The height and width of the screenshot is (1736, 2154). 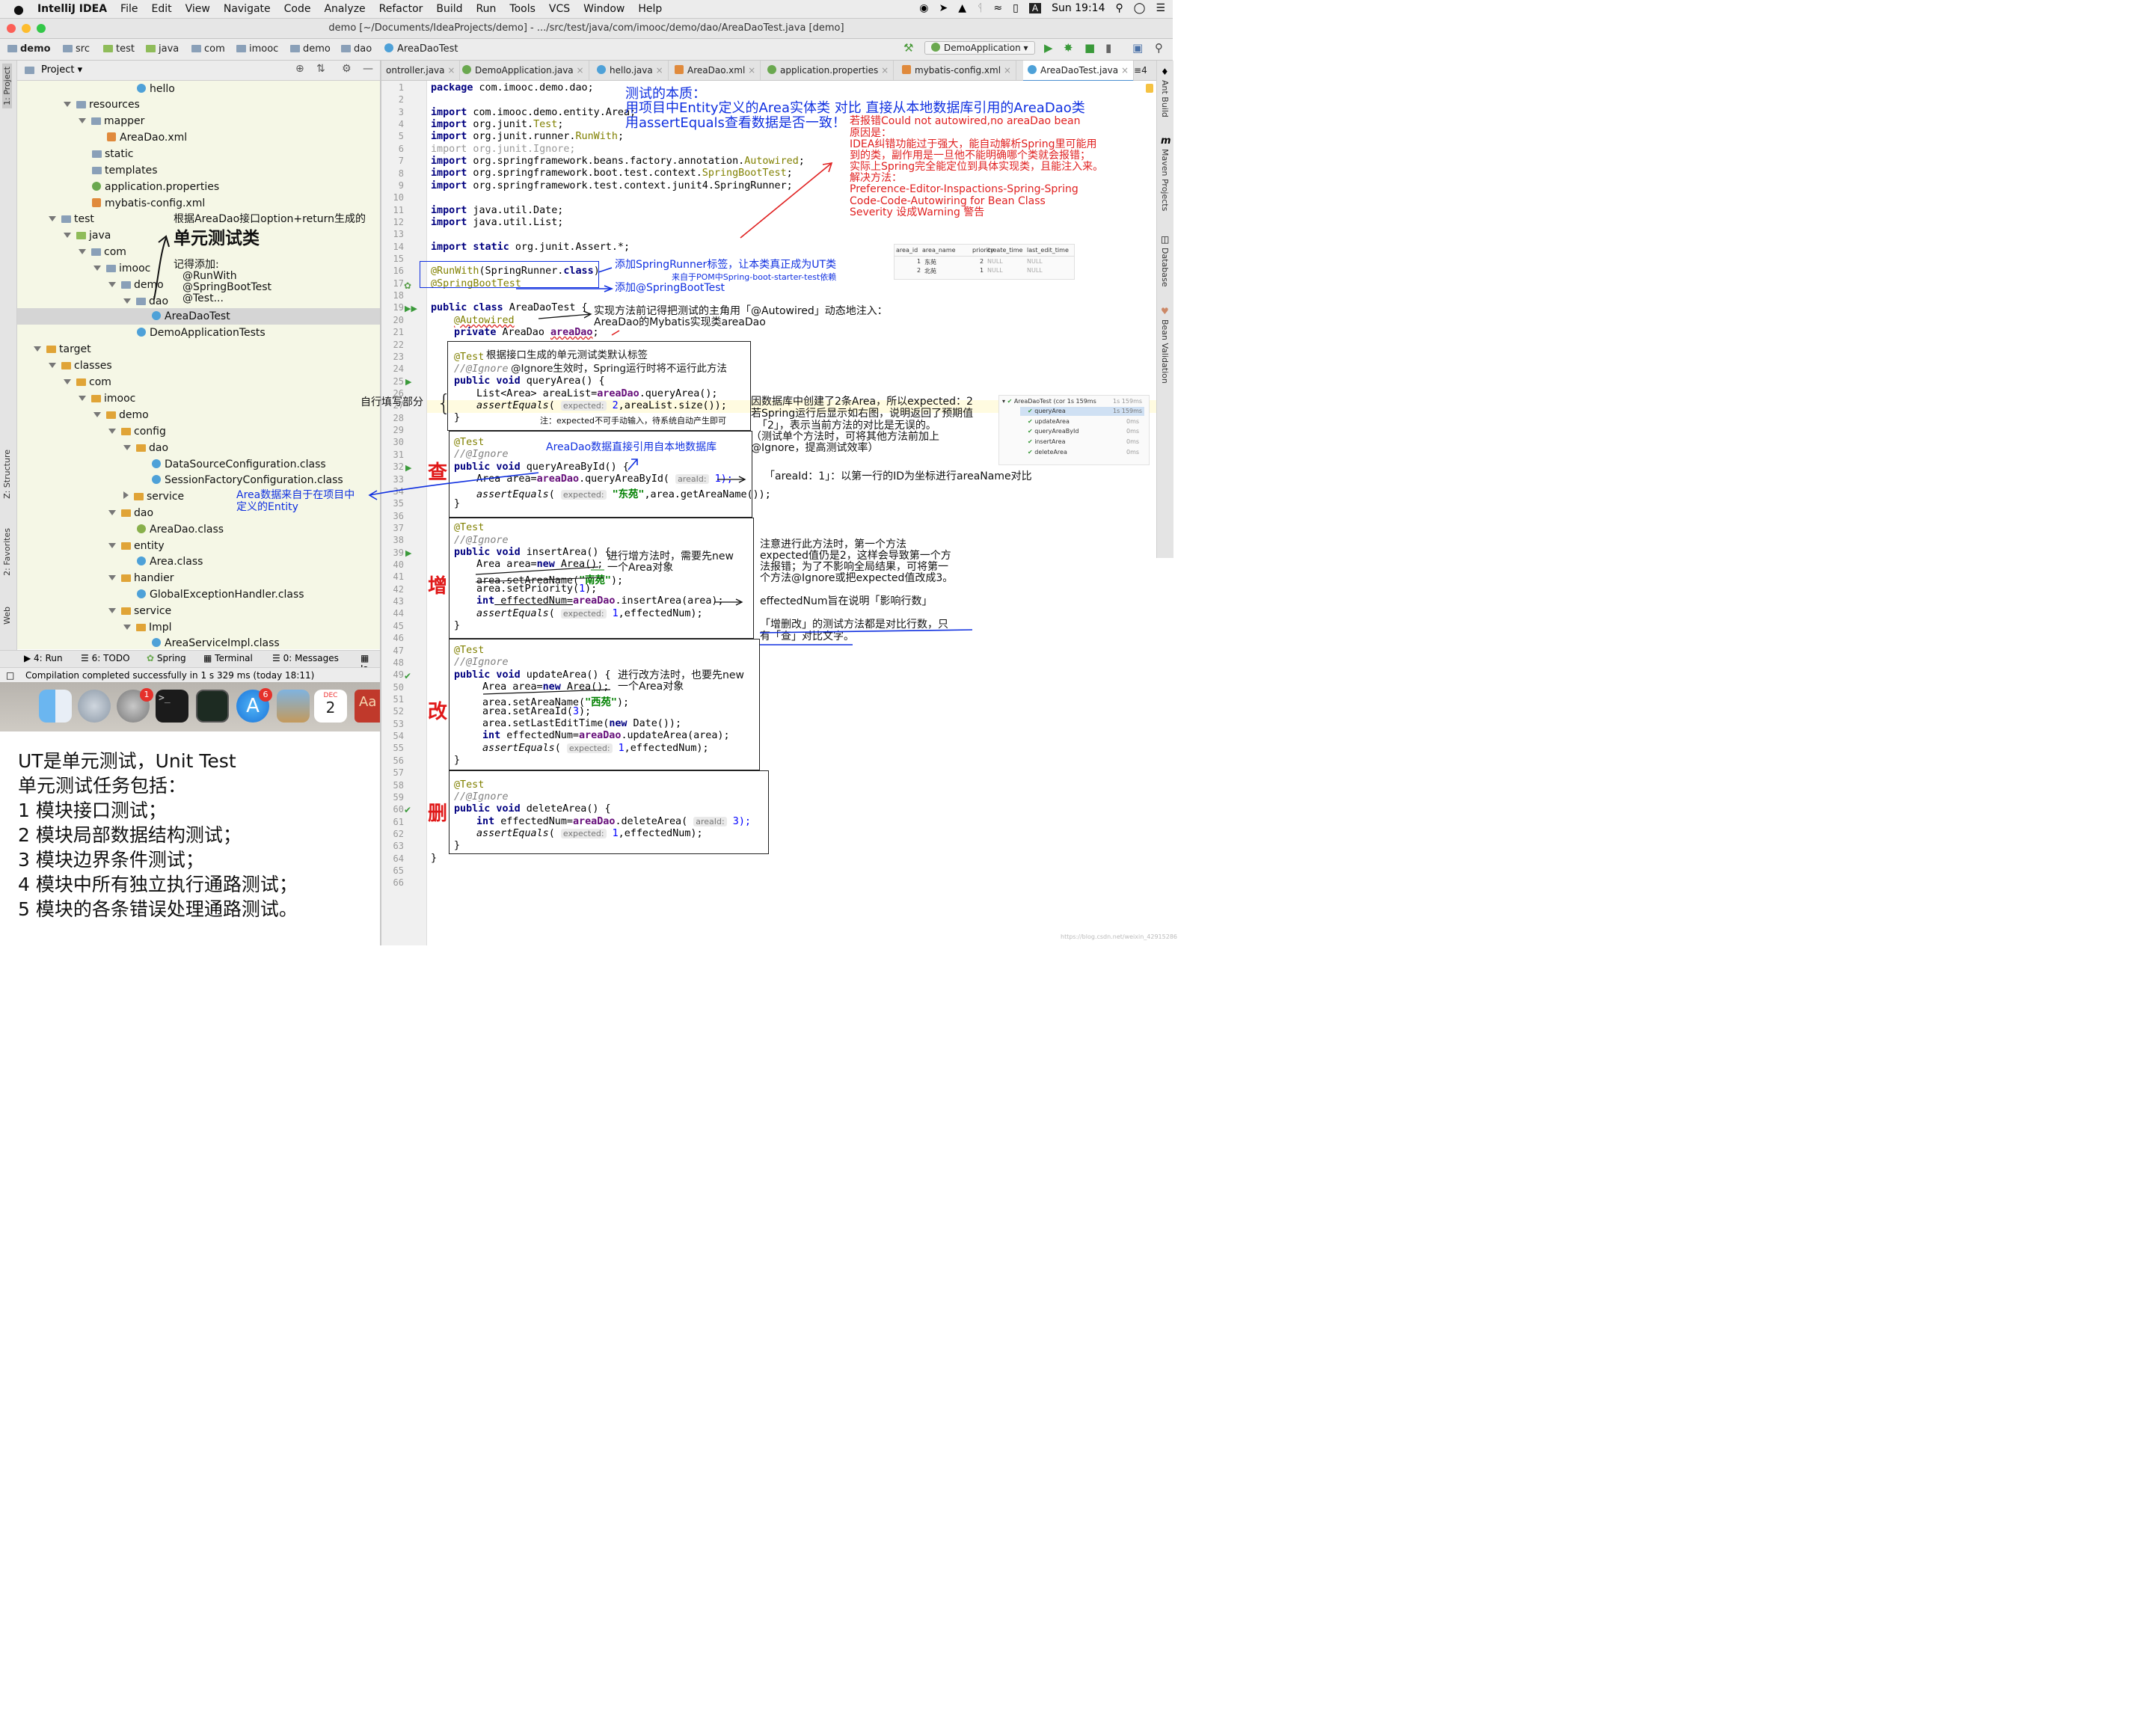 I want to click on arrow-to-direct-db-note, so click(x=633, y=464).